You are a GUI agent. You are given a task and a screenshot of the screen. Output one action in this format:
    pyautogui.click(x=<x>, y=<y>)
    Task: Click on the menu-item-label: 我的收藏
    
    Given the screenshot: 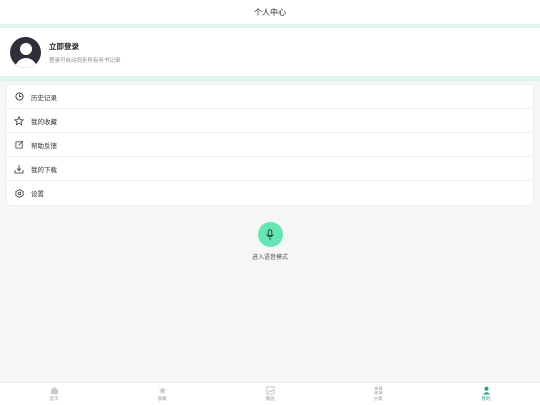 What is the action you would take?
    pyautogui.click(x=44, y=121)
    